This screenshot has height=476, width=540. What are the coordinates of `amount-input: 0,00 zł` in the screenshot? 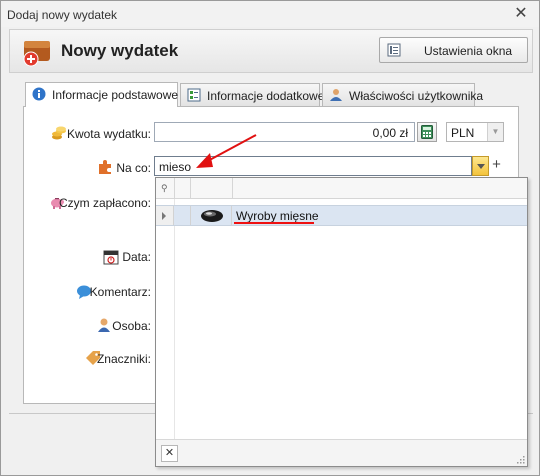 It's located at (284, 132).